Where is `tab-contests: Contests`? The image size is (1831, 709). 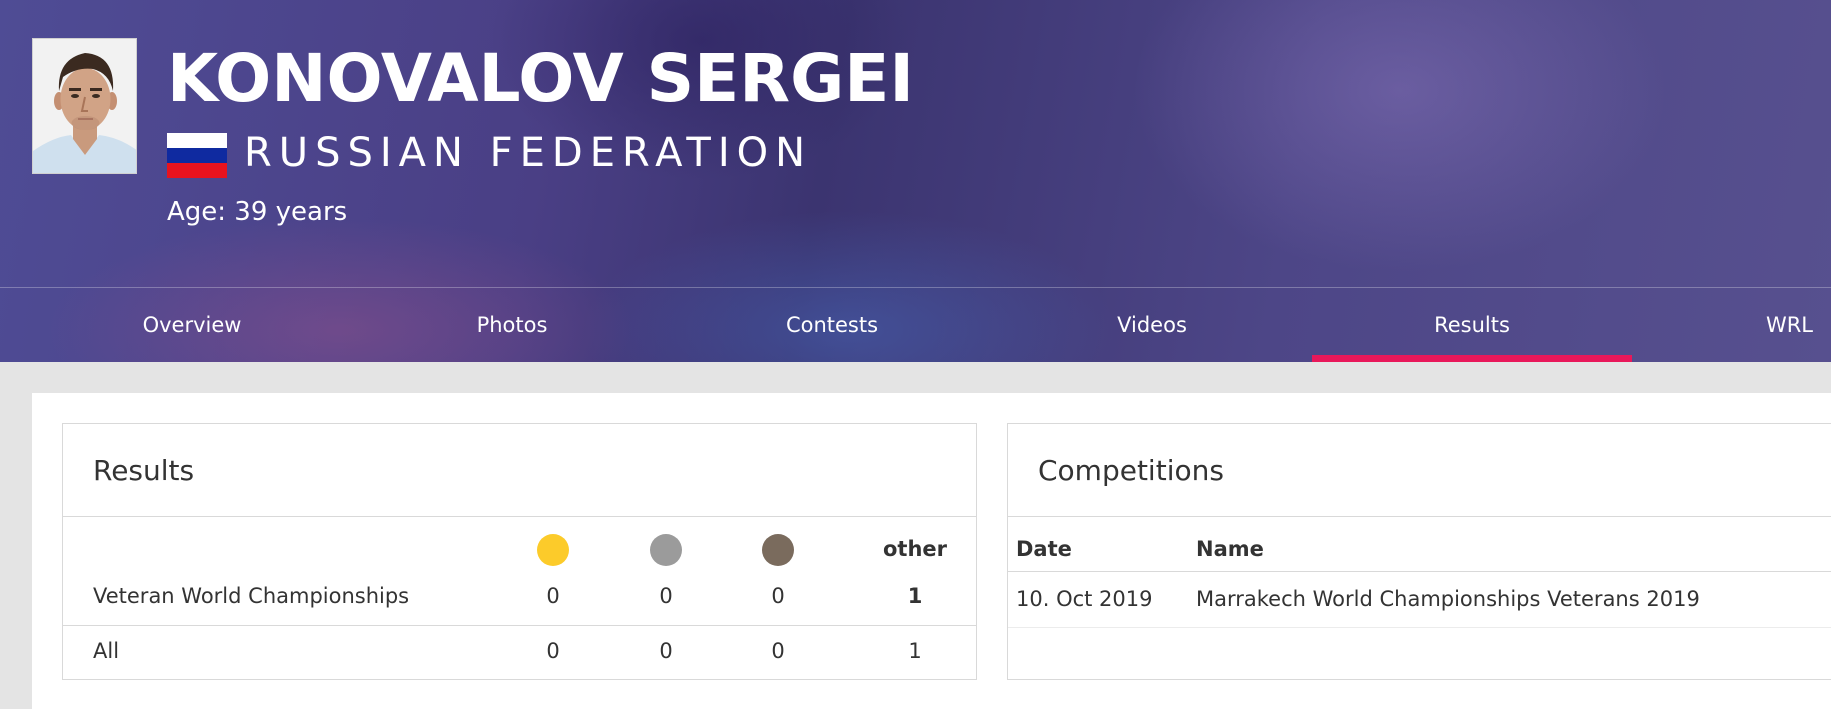 tab-contests: Contests is located at coordinates (832, 325).